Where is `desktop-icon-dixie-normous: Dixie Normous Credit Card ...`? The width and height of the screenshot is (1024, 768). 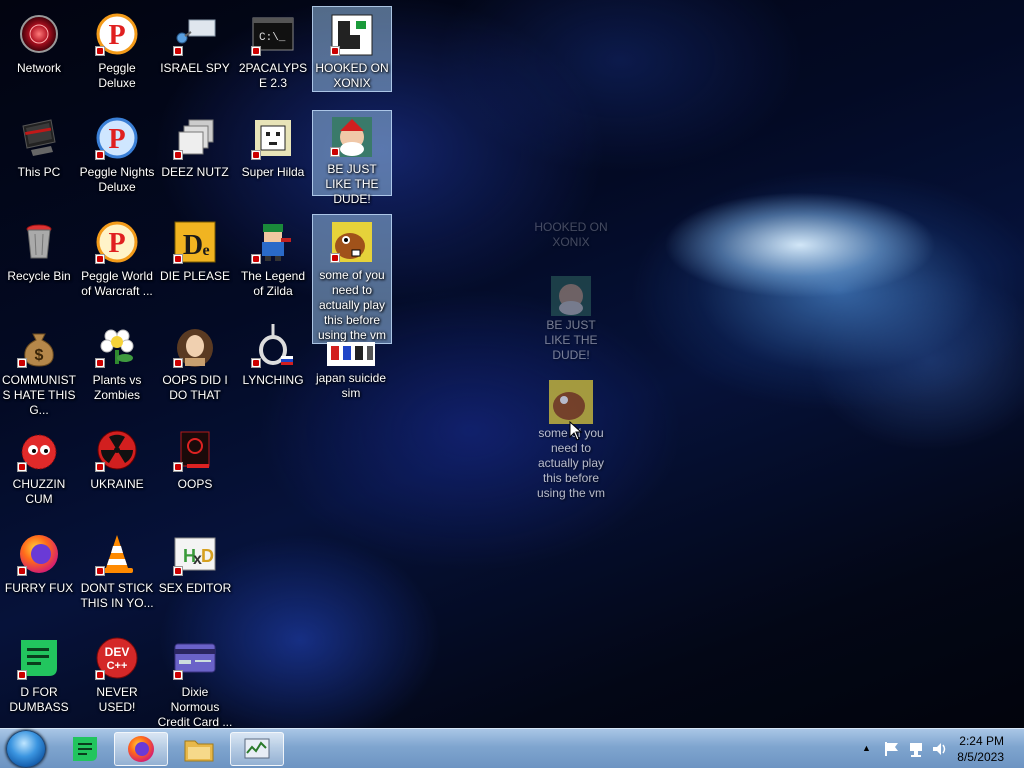
desktop-icon-dixie-normous: Dixie Normous Credit Card ... is located at coordinates (195, 680).